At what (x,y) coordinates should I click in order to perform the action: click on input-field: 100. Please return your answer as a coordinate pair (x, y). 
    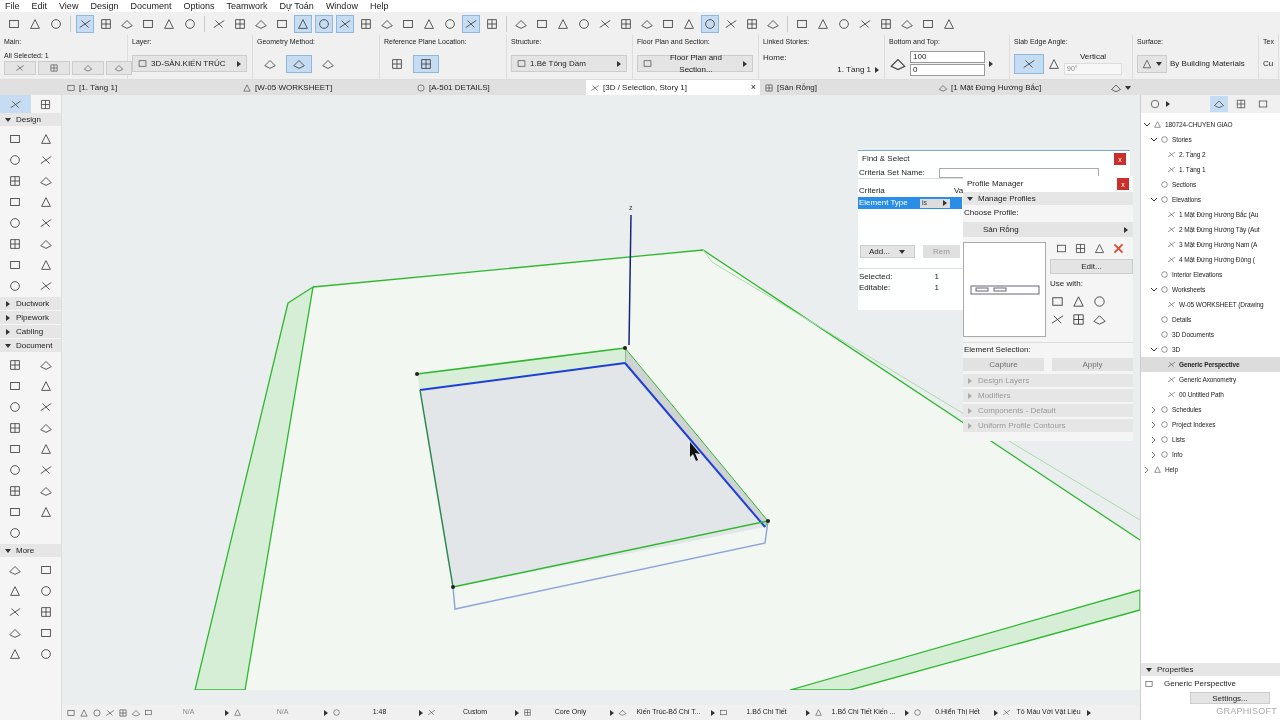
    Looking at the image, I should click on (947, 57).